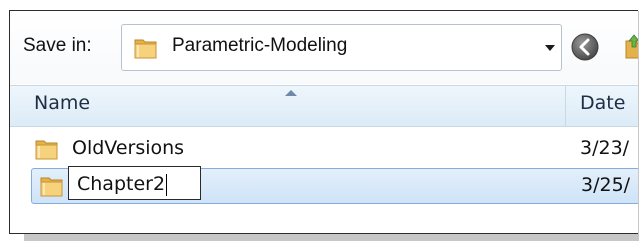  Describe the element at coordinates (332, 149) in the screenshot. I see `file-row-oldversions: OldVersions 3/23/` at that location.